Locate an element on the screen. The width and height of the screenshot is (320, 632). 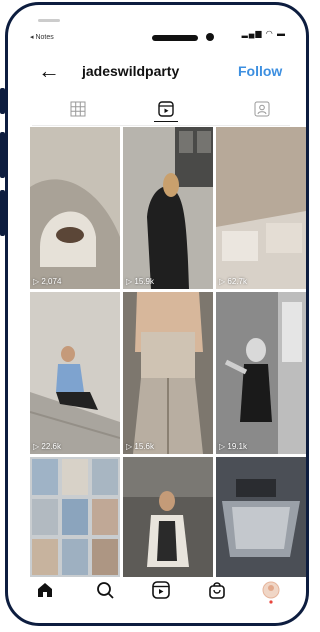
bottom-nav is located at coordinates (157, 592).